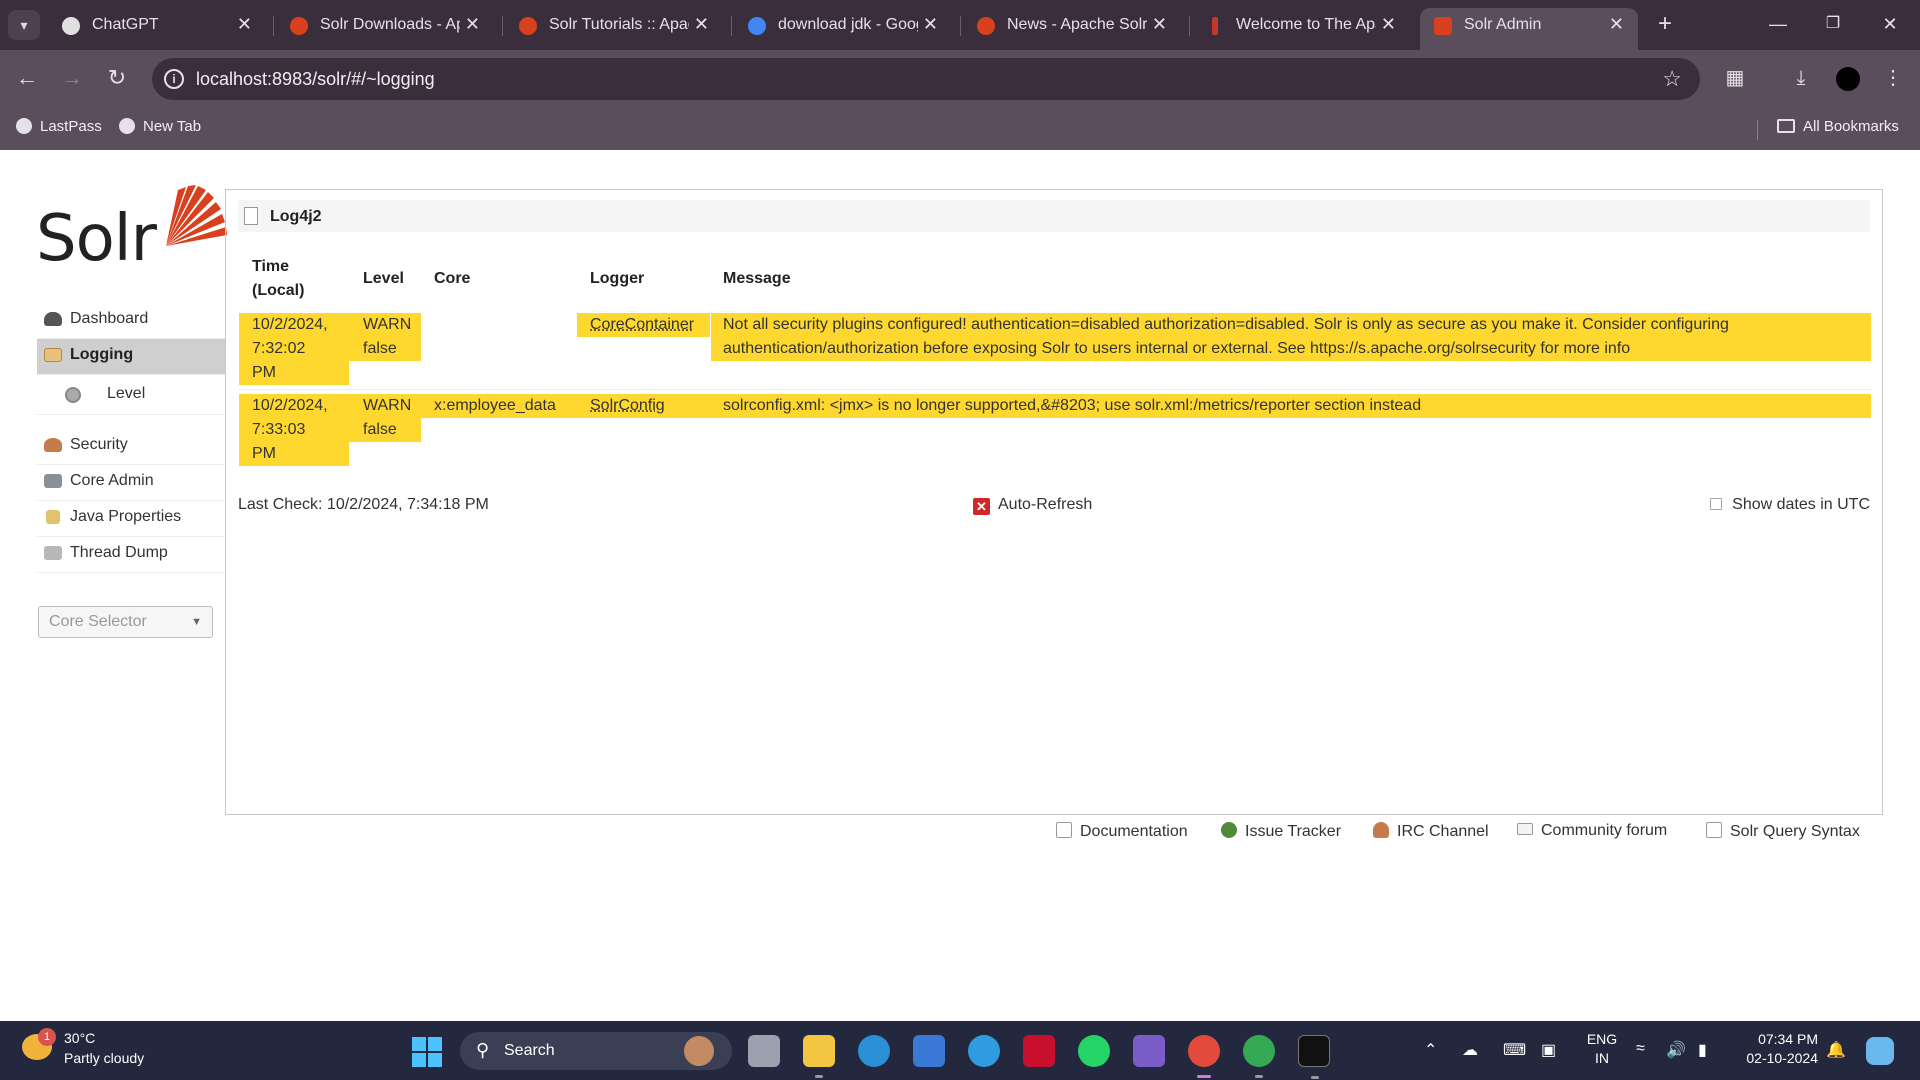  Describe the element at coordinates (383, 279) in the screenshot. I see `column-header-level: Level` at that location.